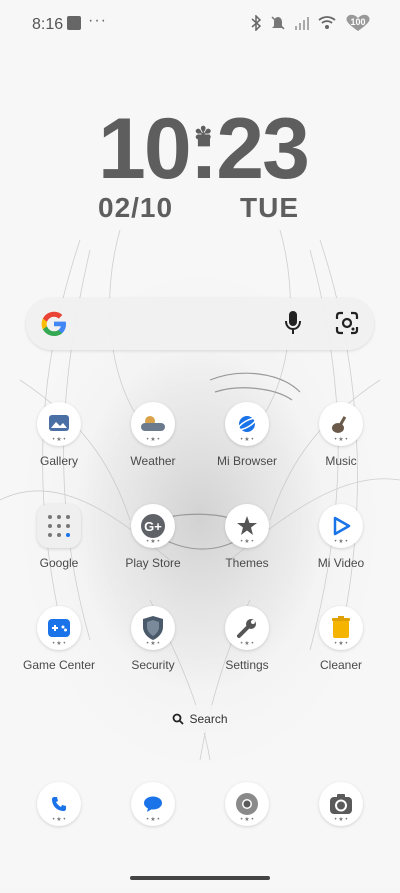 Image resolution: width=400 pixels, height=893 pixels. I want to click on mute-icon, so click(278, 23).